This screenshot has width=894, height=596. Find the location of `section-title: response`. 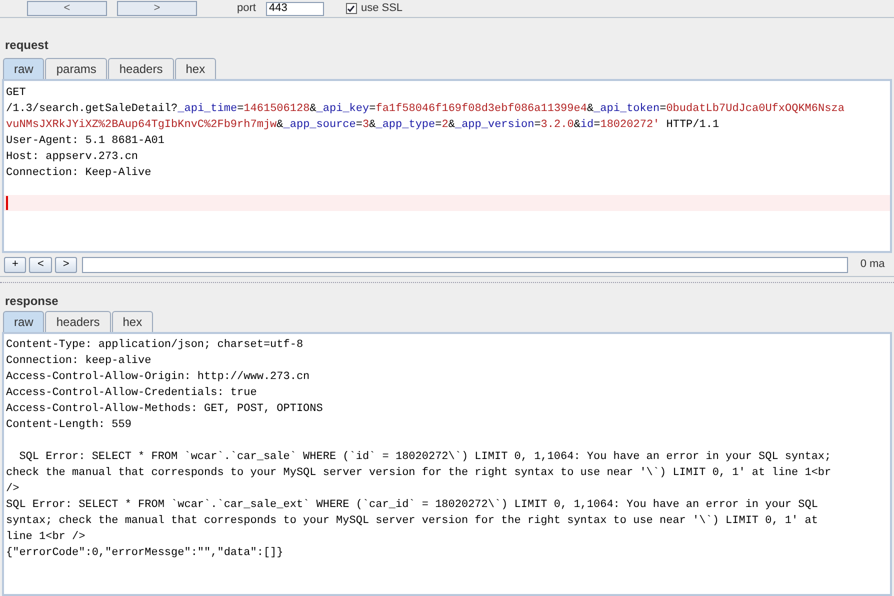

section-title: response is located at coordinates (32, 301).